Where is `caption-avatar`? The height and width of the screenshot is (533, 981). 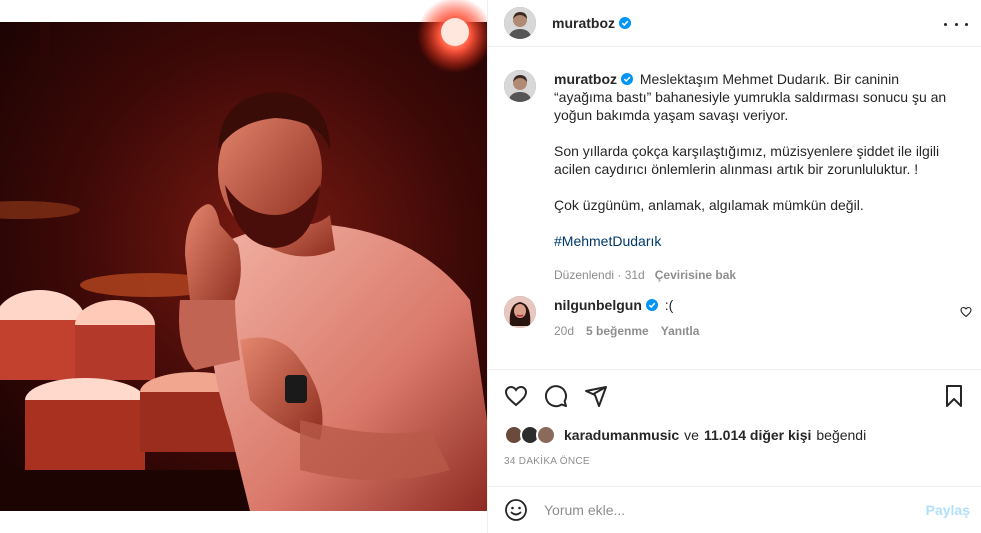
caption-avatar is located at coordinates (520, 86).